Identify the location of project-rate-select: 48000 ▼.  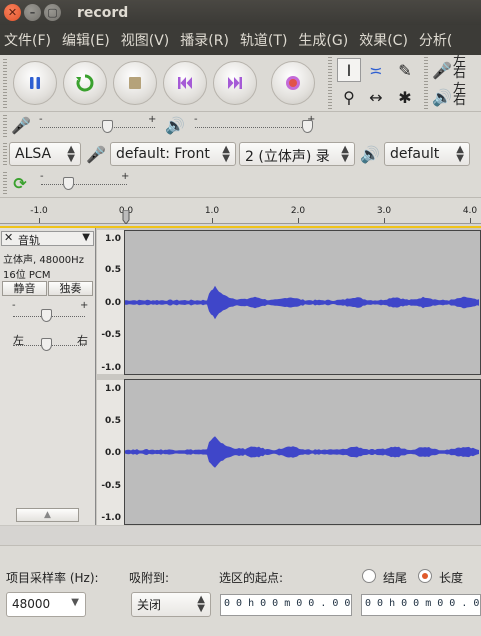
(46, 604).